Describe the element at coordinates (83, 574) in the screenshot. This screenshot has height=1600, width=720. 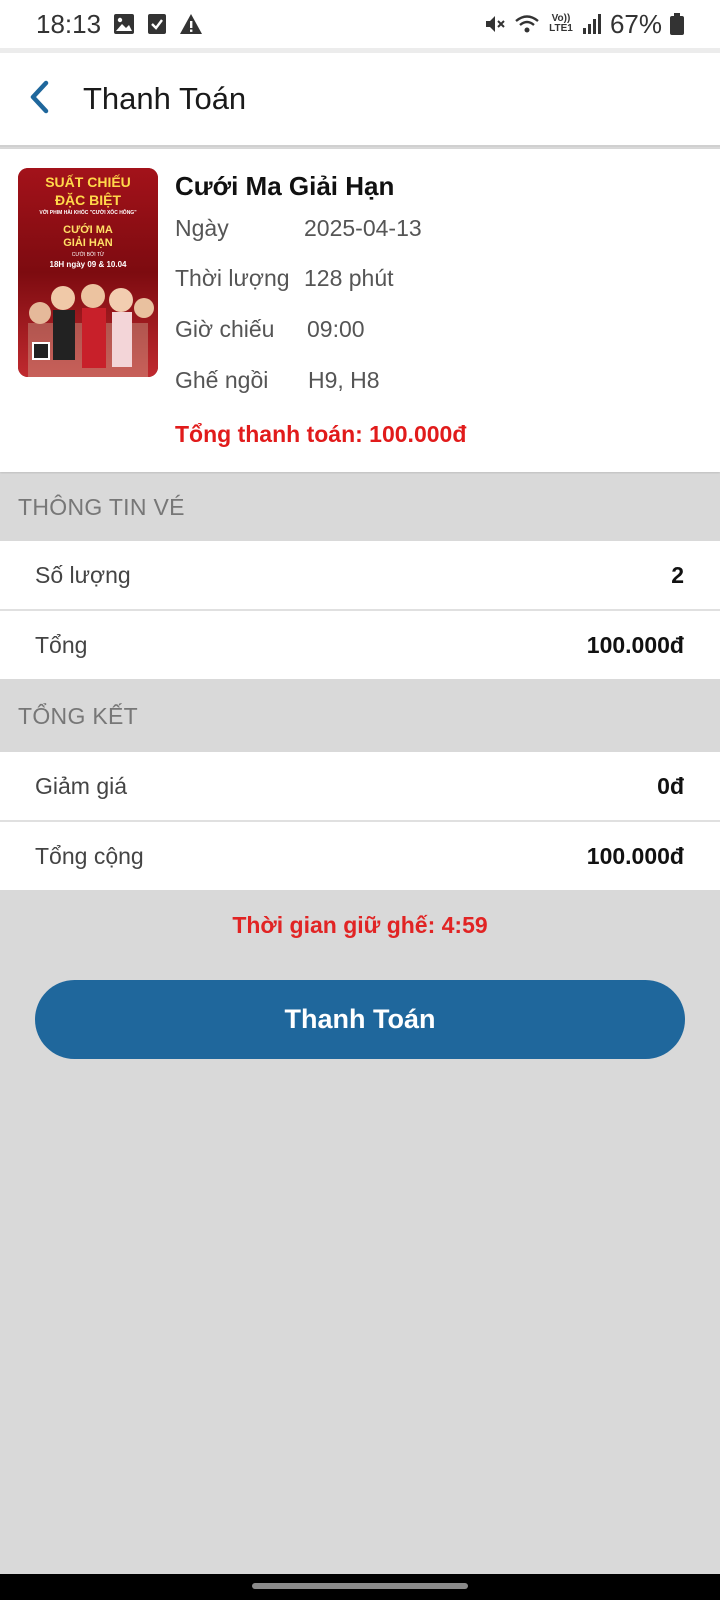
I see `quantity-label: Số lượng` at that location.